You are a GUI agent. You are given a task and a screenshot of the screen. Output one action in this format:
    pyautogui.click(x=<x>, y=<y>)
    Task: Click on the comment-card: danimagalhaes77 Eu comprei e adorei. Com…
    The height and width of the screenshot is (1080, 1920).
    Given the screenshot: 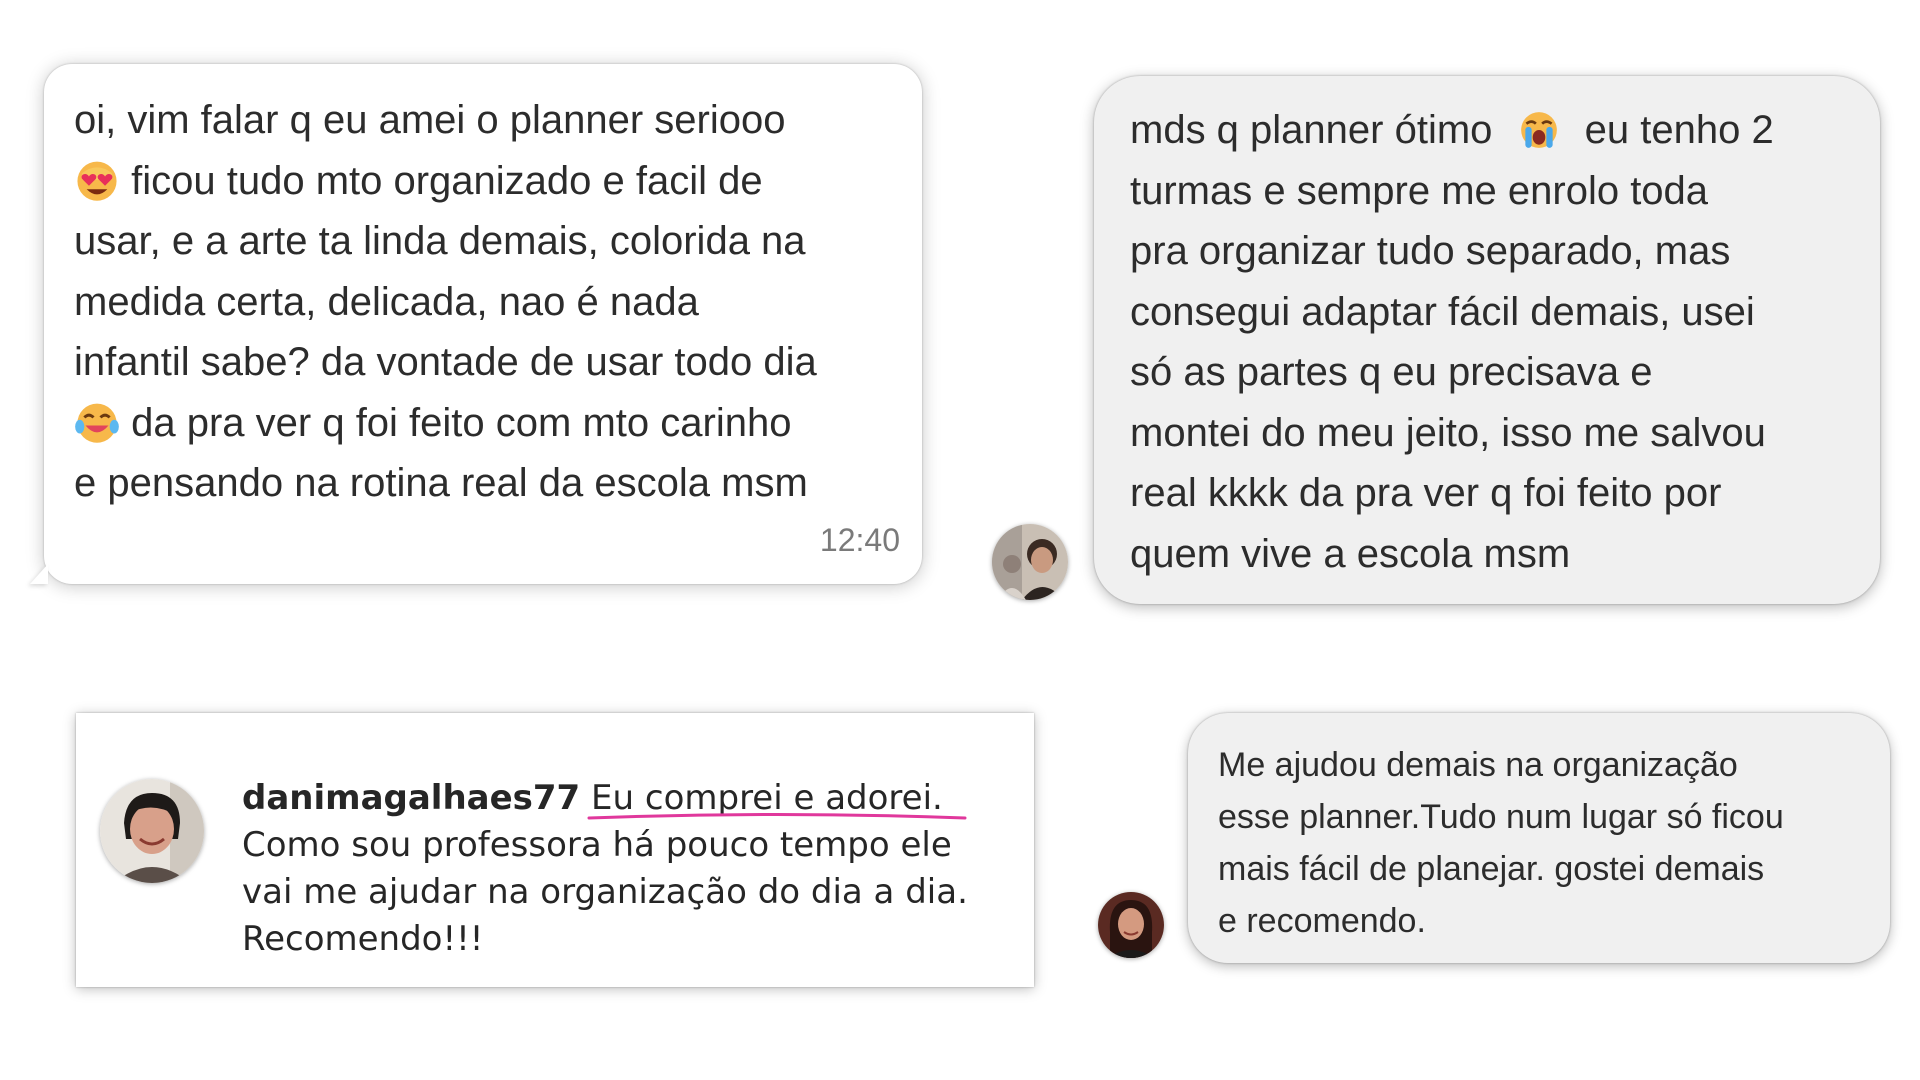 What is the action you would take?
    pyautogui.click(x=555, y=850)
    